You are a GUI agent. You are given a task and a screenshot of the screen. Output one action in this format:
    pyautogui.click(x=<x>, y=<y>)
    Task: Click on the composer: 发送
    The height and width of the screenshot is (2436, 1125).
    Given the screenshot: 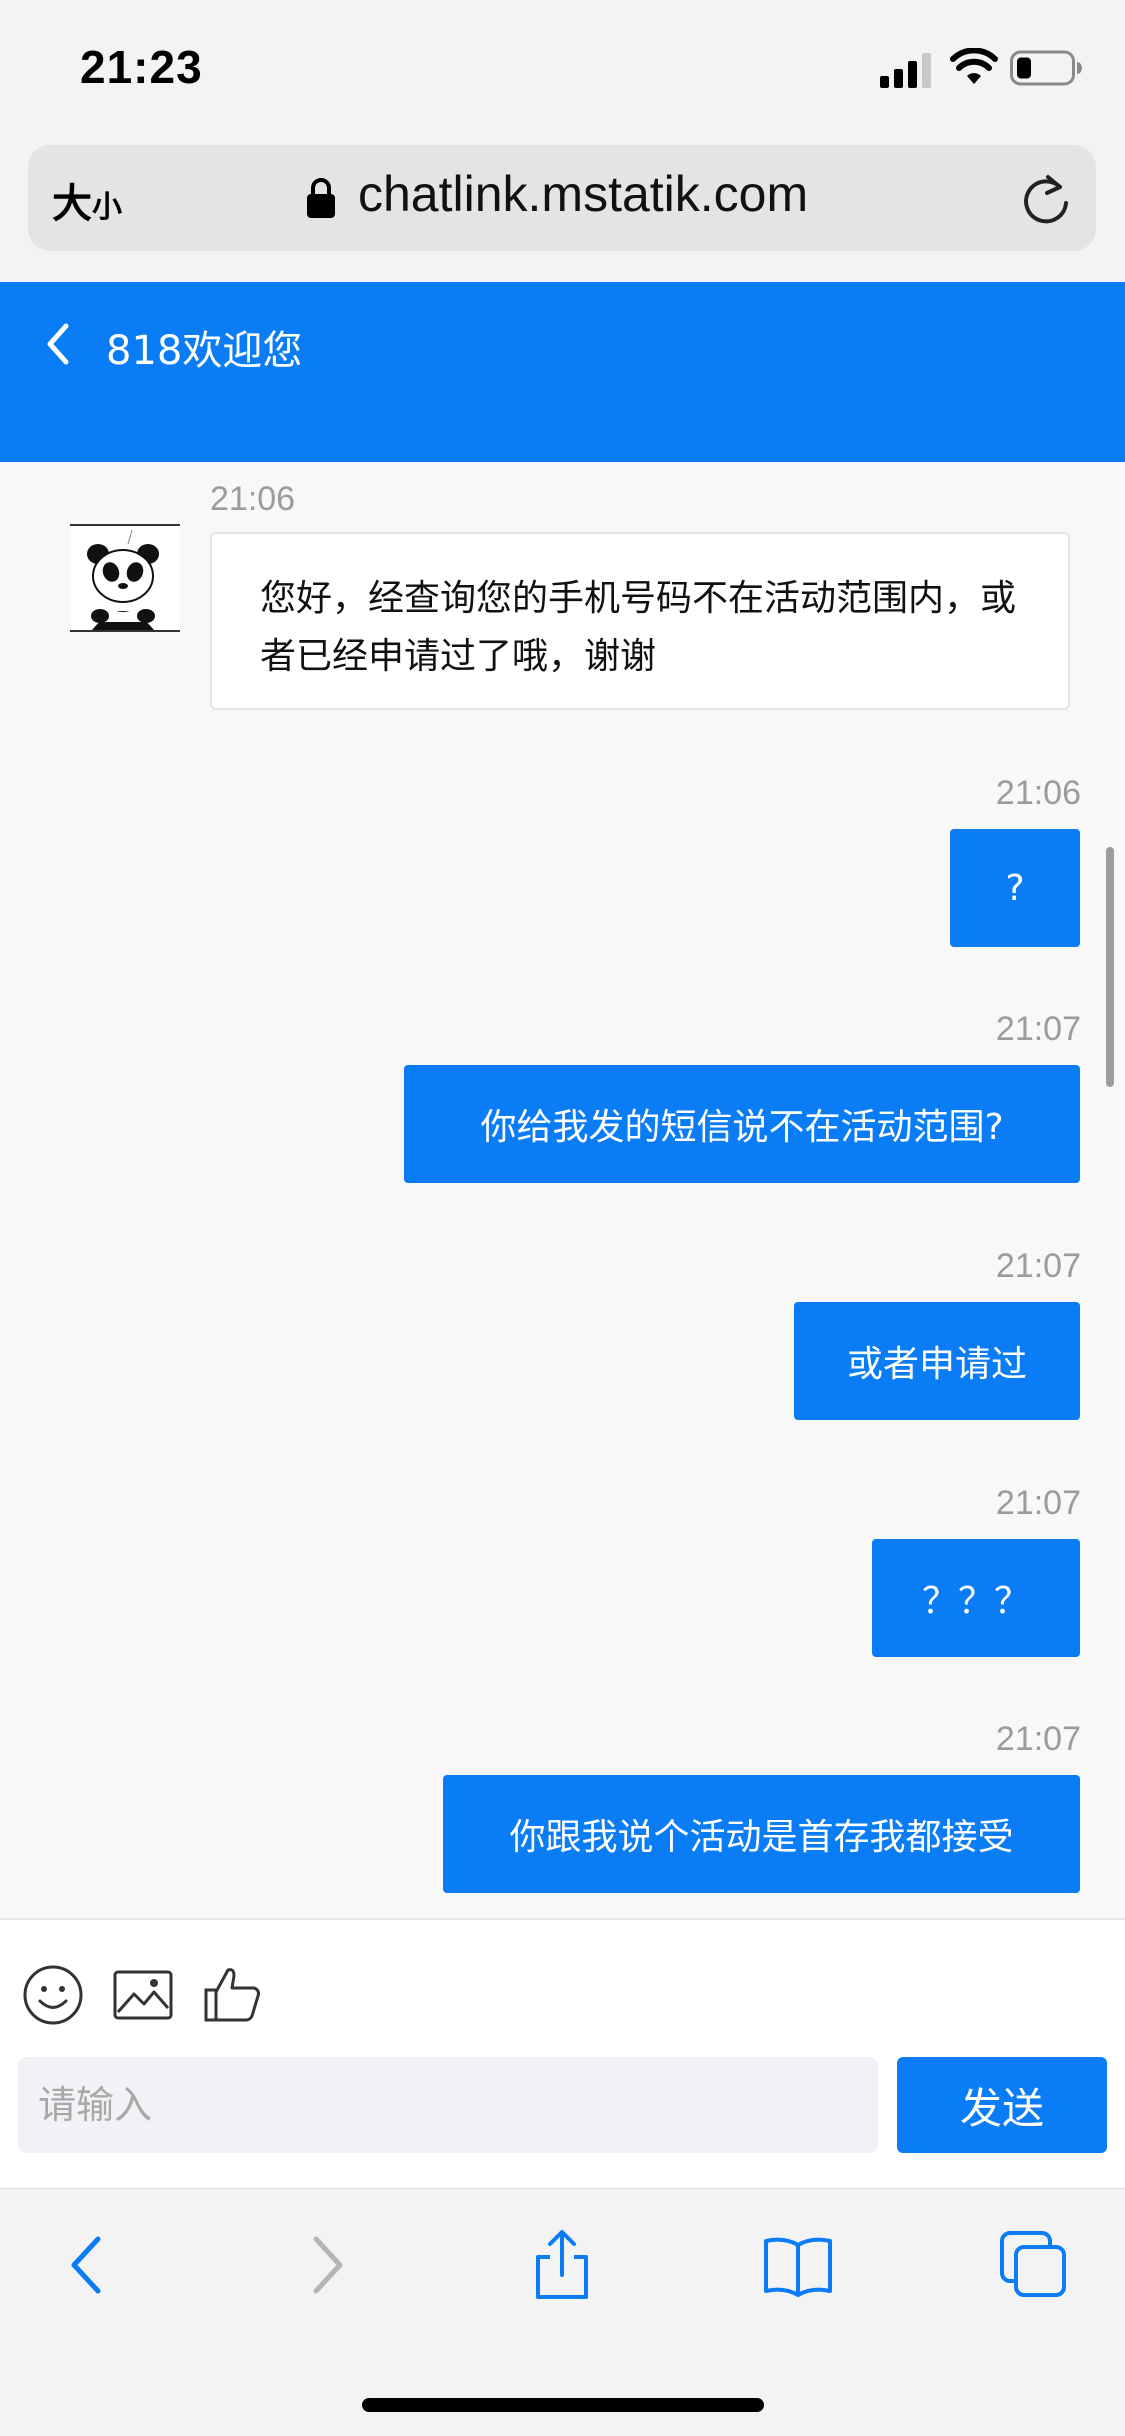 What is the action you would take?
    pyautogui.click(x=562, y=2053)
    